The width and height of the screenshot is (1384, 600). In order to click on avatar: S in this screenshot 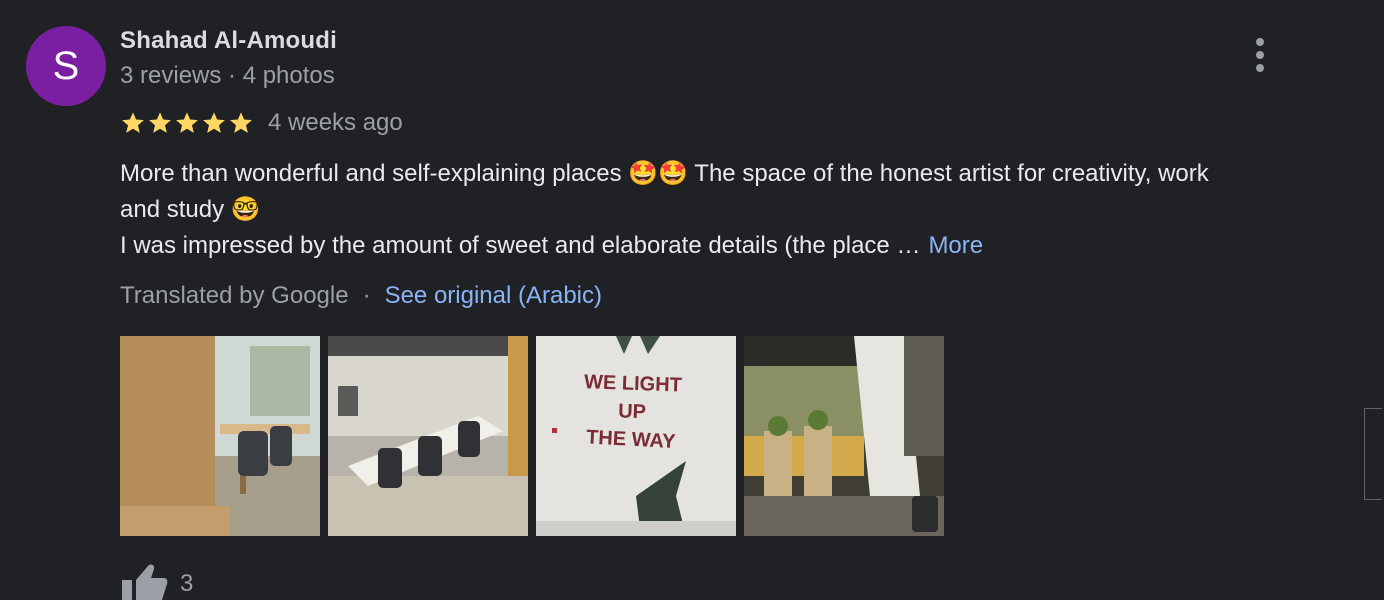, I will do `click(66, 66)`.